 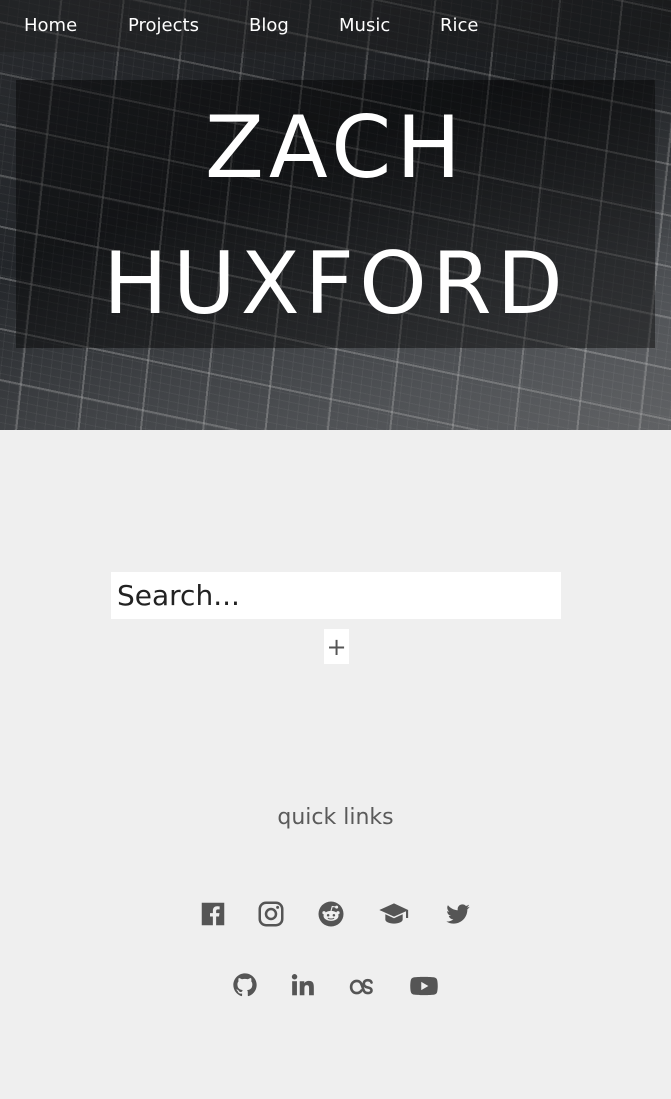 What do you see at coordinates (363, 986) in the screenshot?
I see `lastfm-icon` at bounding box center [363, 986].